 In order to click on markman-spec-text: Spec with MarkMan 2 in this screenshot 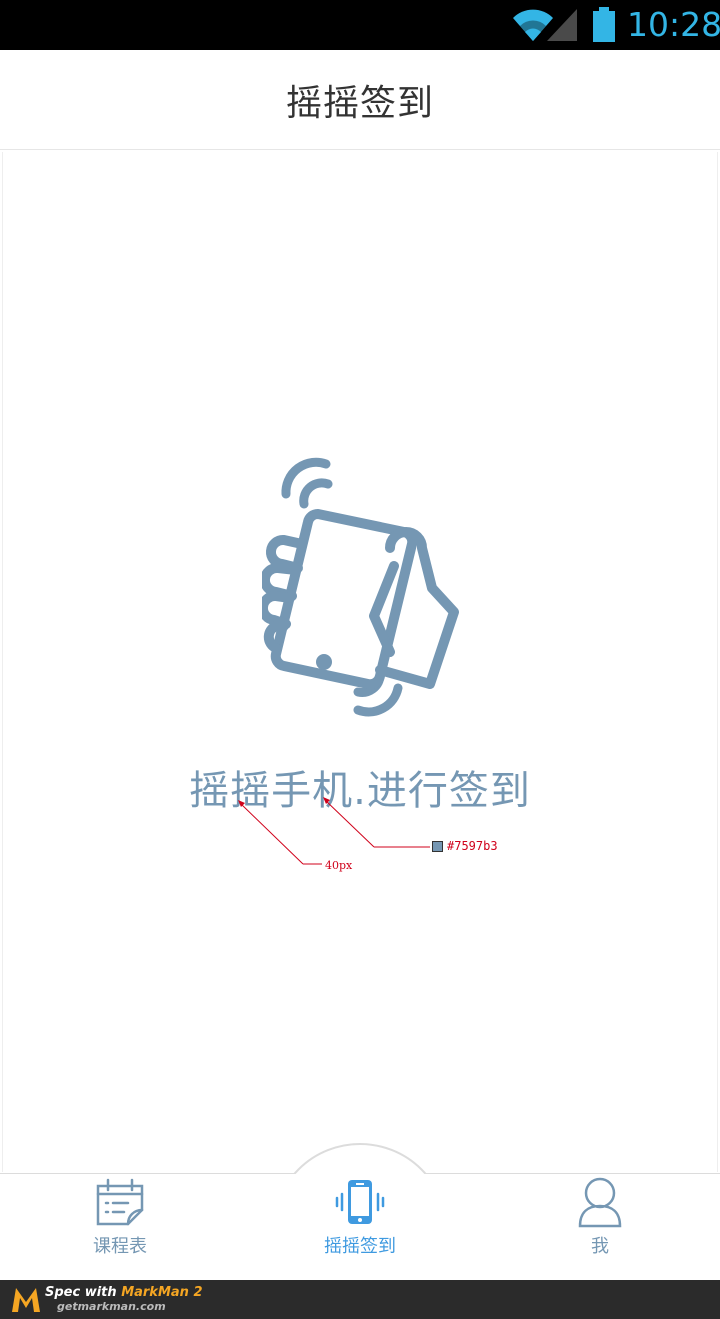, I will do `click(124, 1292)`.